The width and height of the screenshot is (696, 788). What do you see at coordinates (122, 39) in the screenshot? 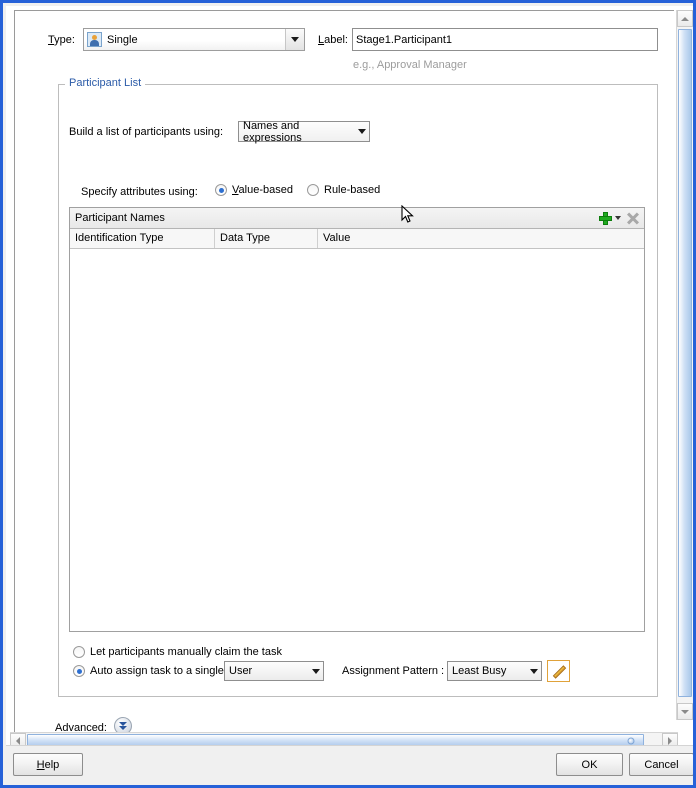
I see `type-dropdown-value: Single` at bounding box center [122, 39].